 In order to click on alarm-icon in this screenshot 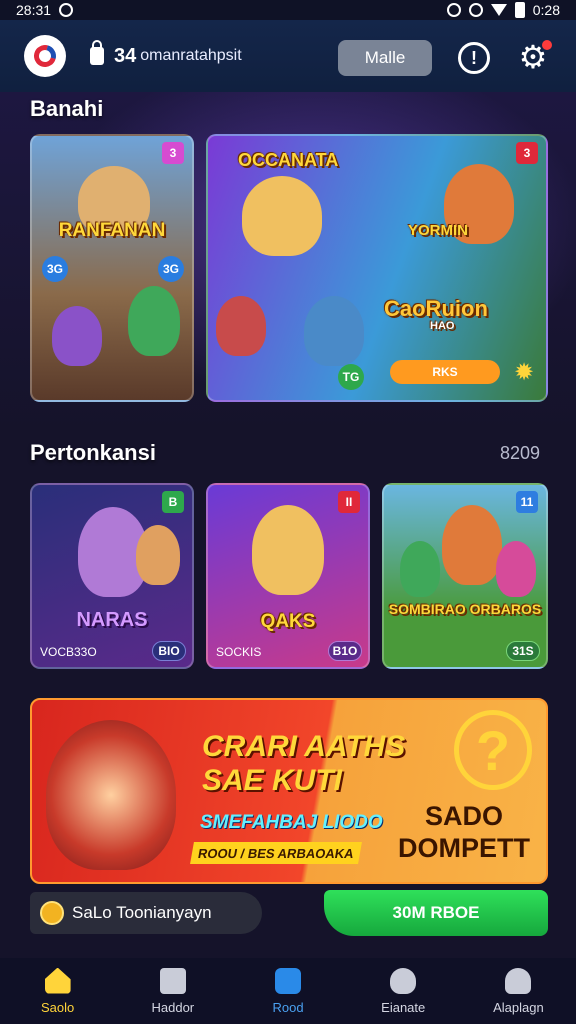, I will do `click(453, 10)`.